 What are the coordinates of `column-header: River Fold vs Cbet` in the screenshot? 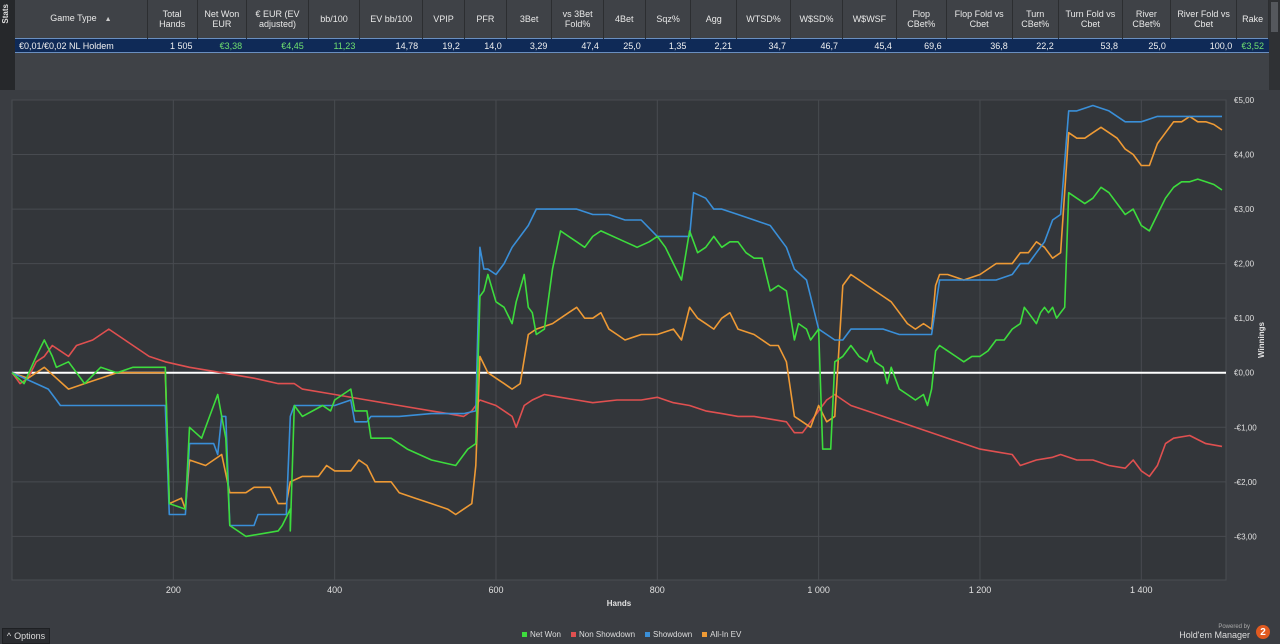 It's located at (1204, 19).